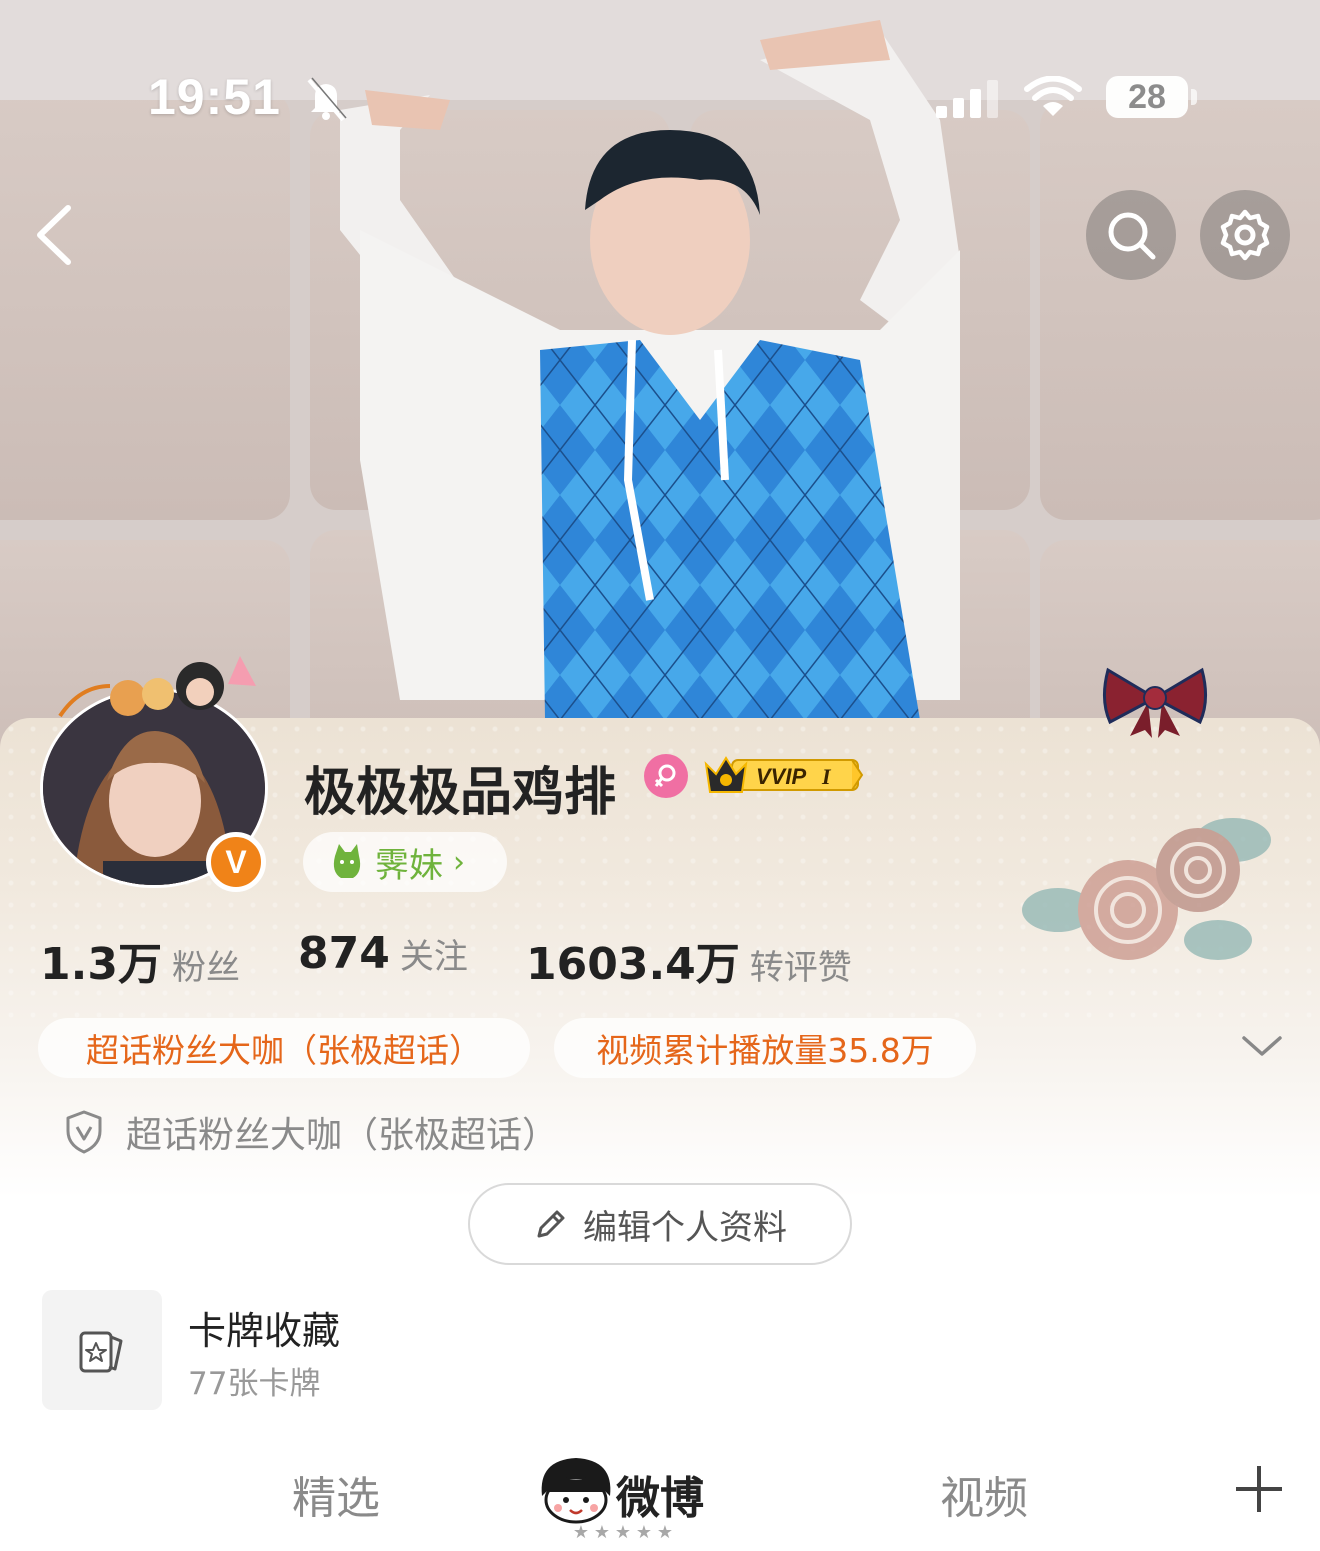 The width and height of the screenshot is (1320, 1551). Describe the element at coordinates (55, 235) in the screenshot. I see `back-icon` at that location.